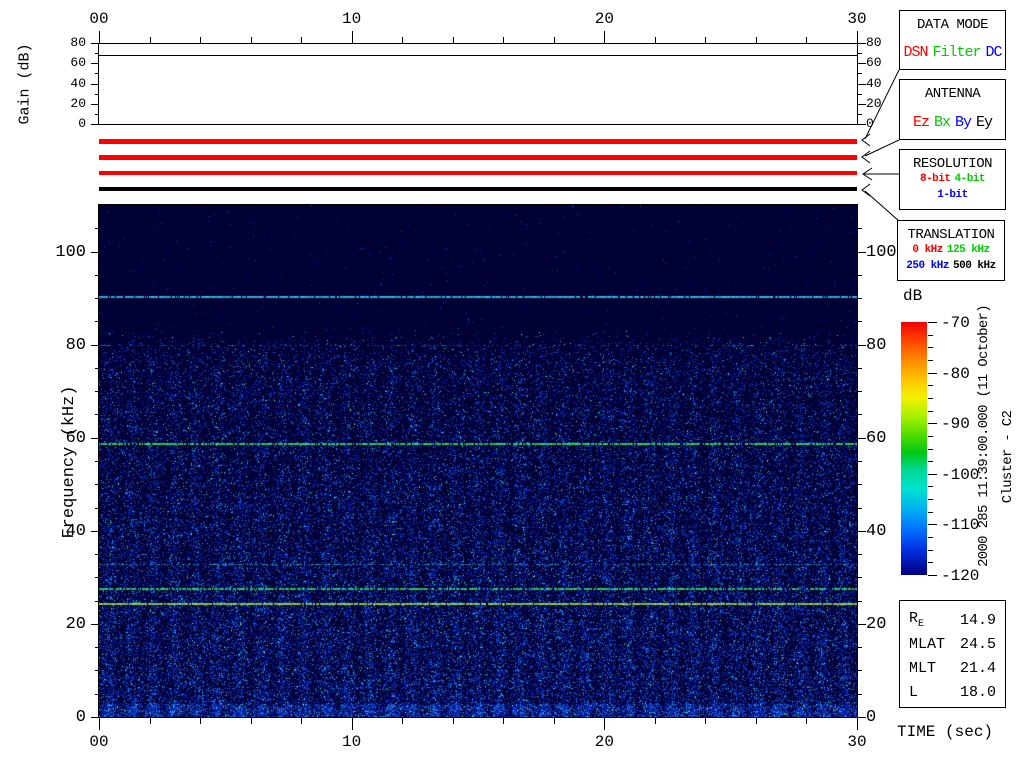 This screenshot has height=768, width=1024. I want to click on gain-line, so click(478, 55).